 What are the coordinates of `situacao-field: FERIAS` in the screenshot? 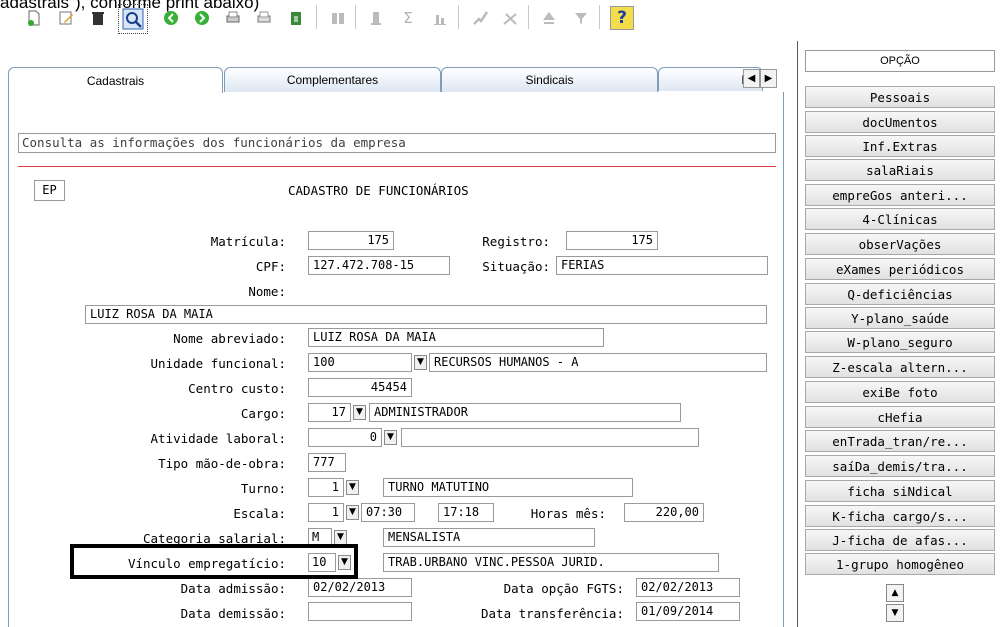 It's located at (662, 265).